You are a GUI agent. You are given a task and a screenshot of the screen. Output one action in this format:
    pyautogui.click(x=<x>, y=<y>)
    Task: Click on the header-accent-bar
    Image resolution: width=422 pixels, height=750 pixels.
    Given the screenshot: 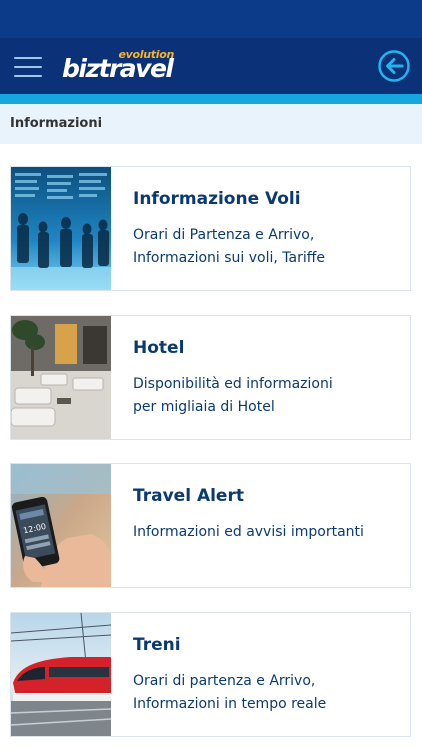 What is the action you would take?
    pyautogui.click(x=211, y=99)
    